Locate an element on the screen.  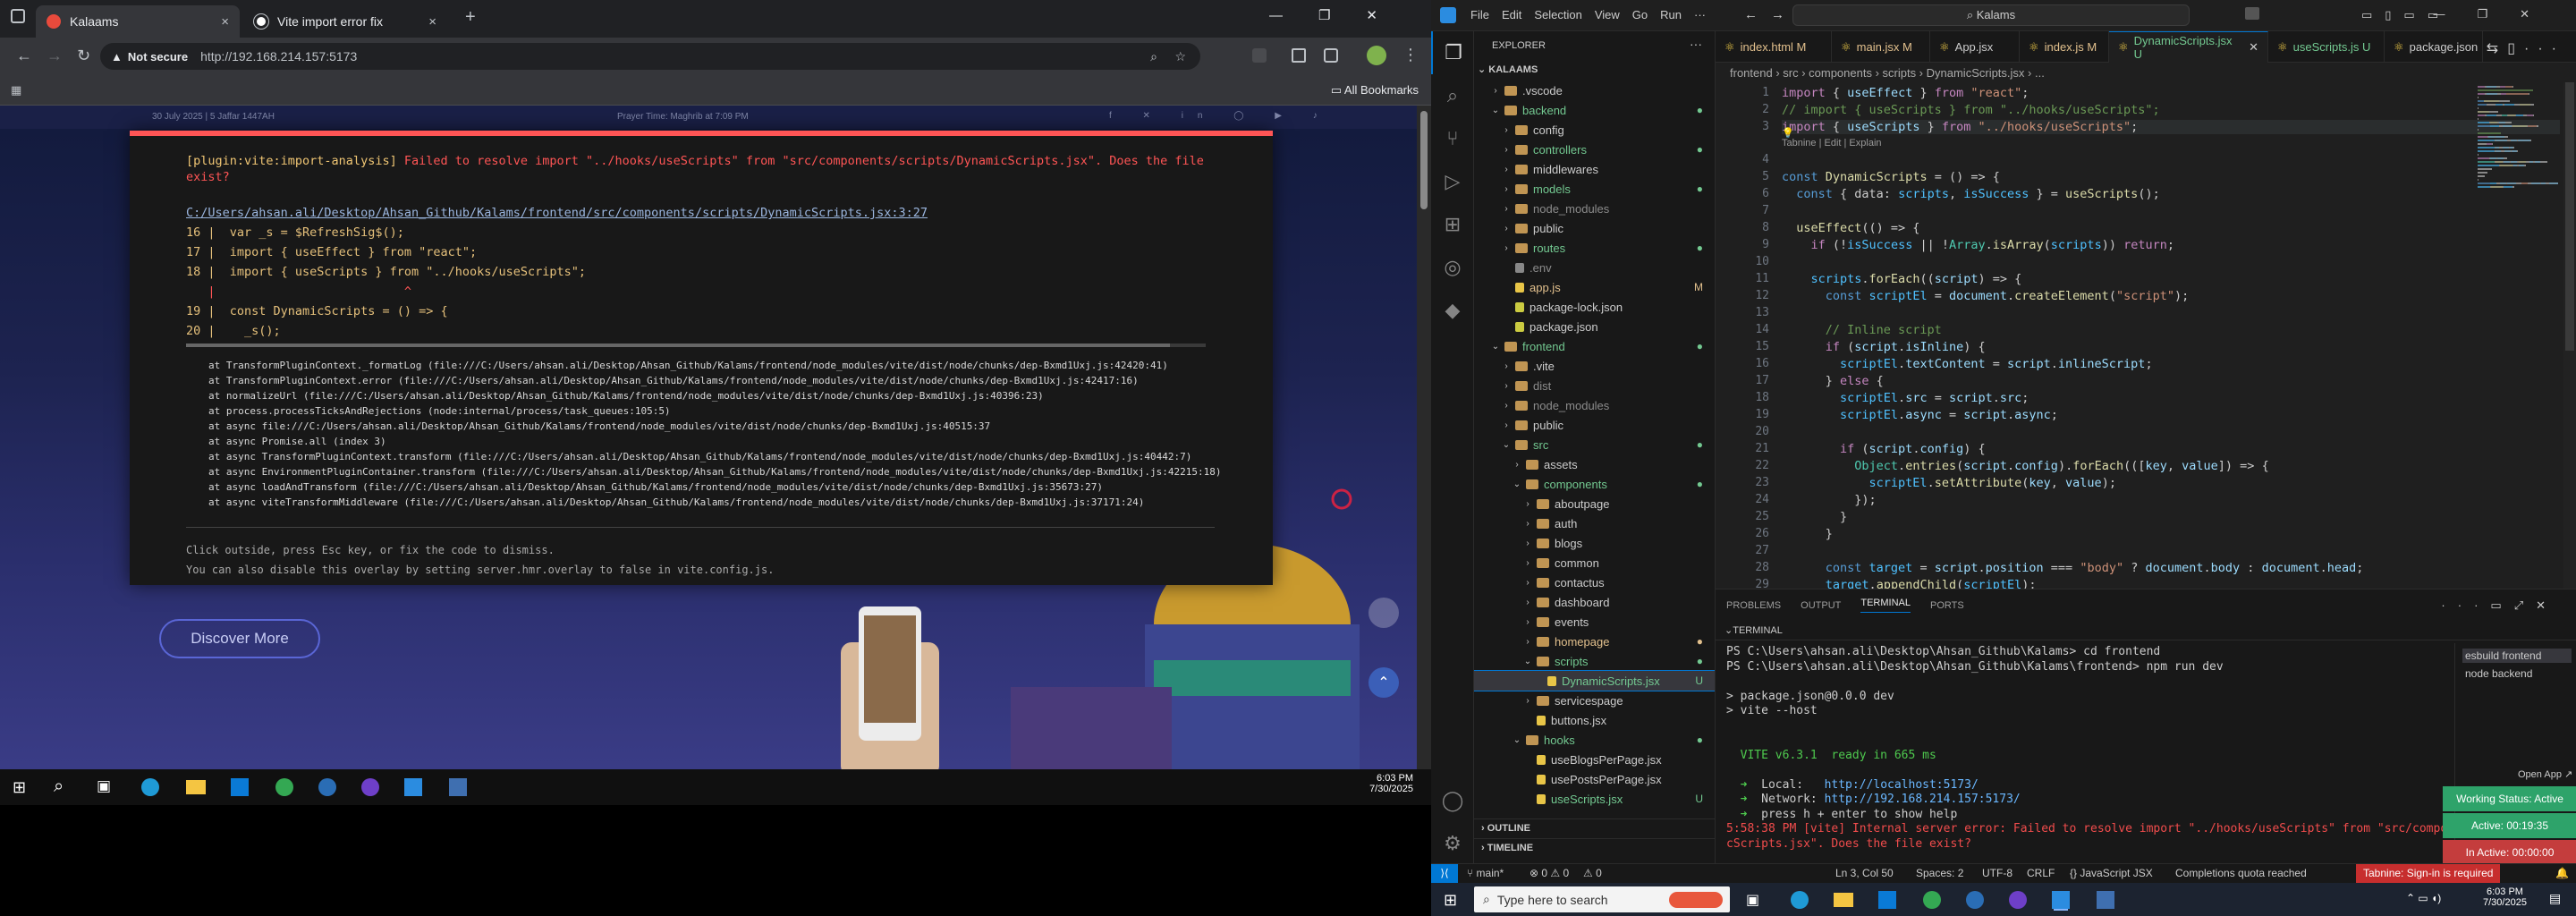
menu-item: Go is located at coordinates (1640, 14).